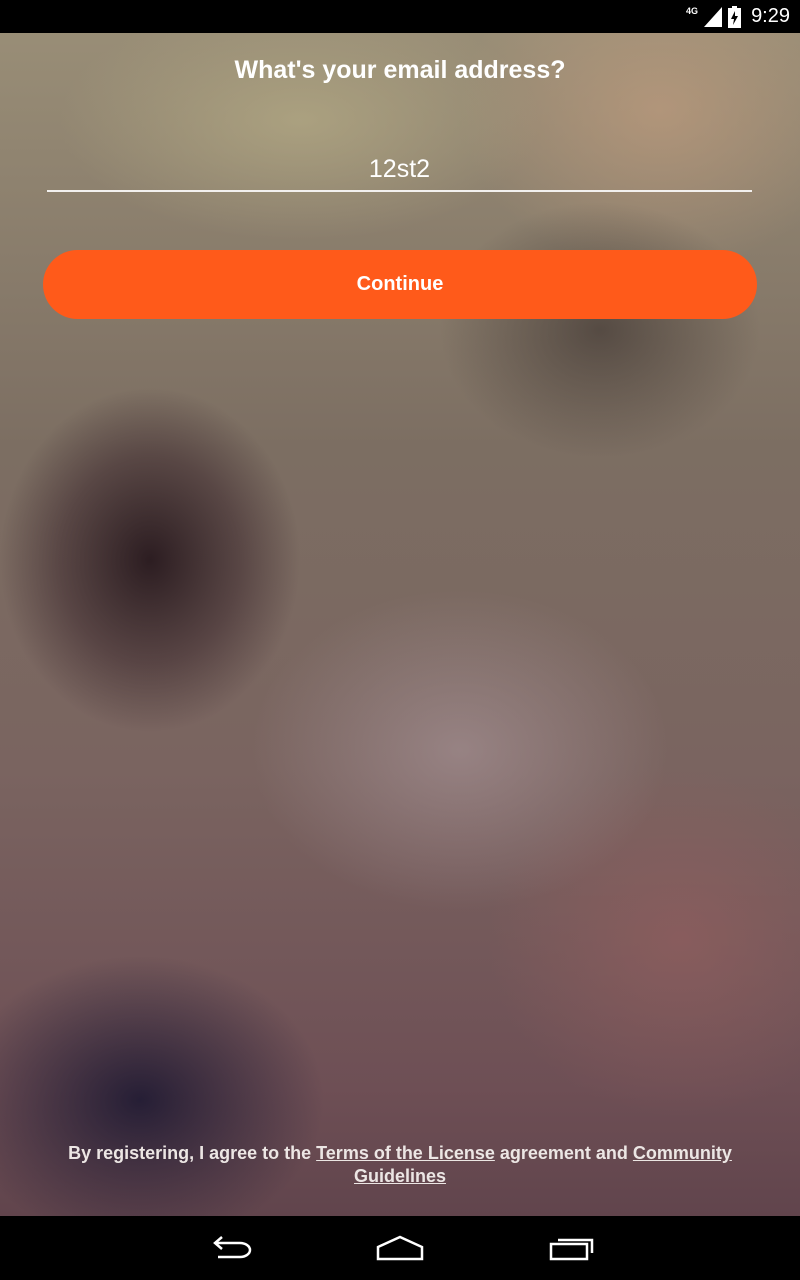 This screenshot has height=1280, width=800. I want to click on navigation-bar, so click(400, 1248).